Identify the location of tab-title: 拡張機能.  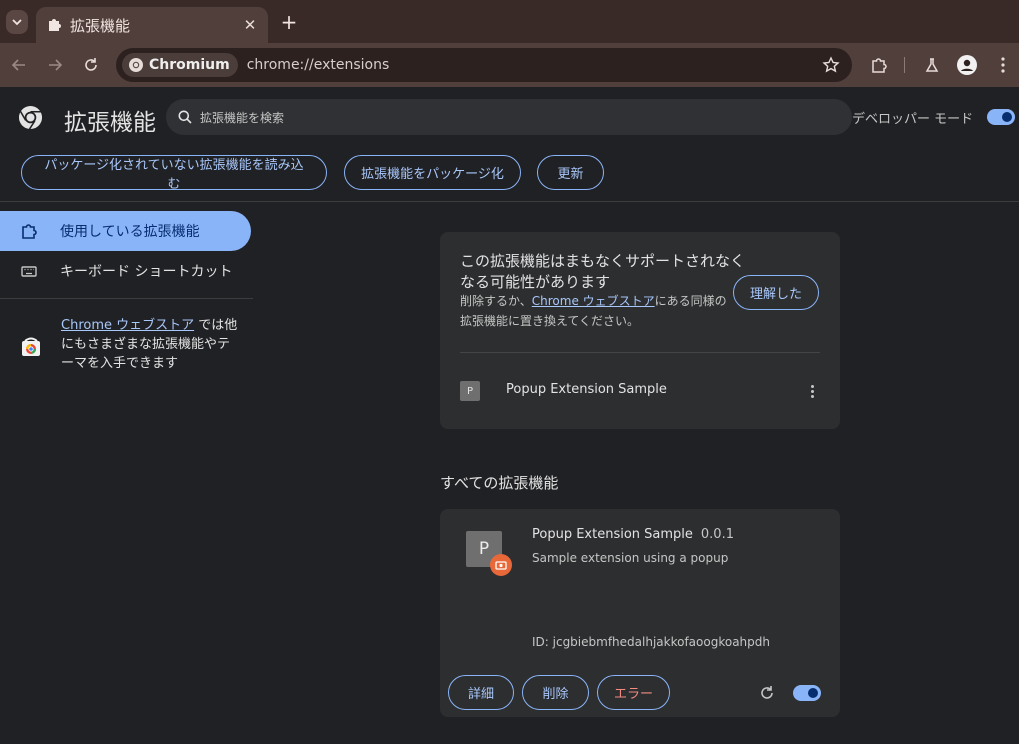
(100, 25).